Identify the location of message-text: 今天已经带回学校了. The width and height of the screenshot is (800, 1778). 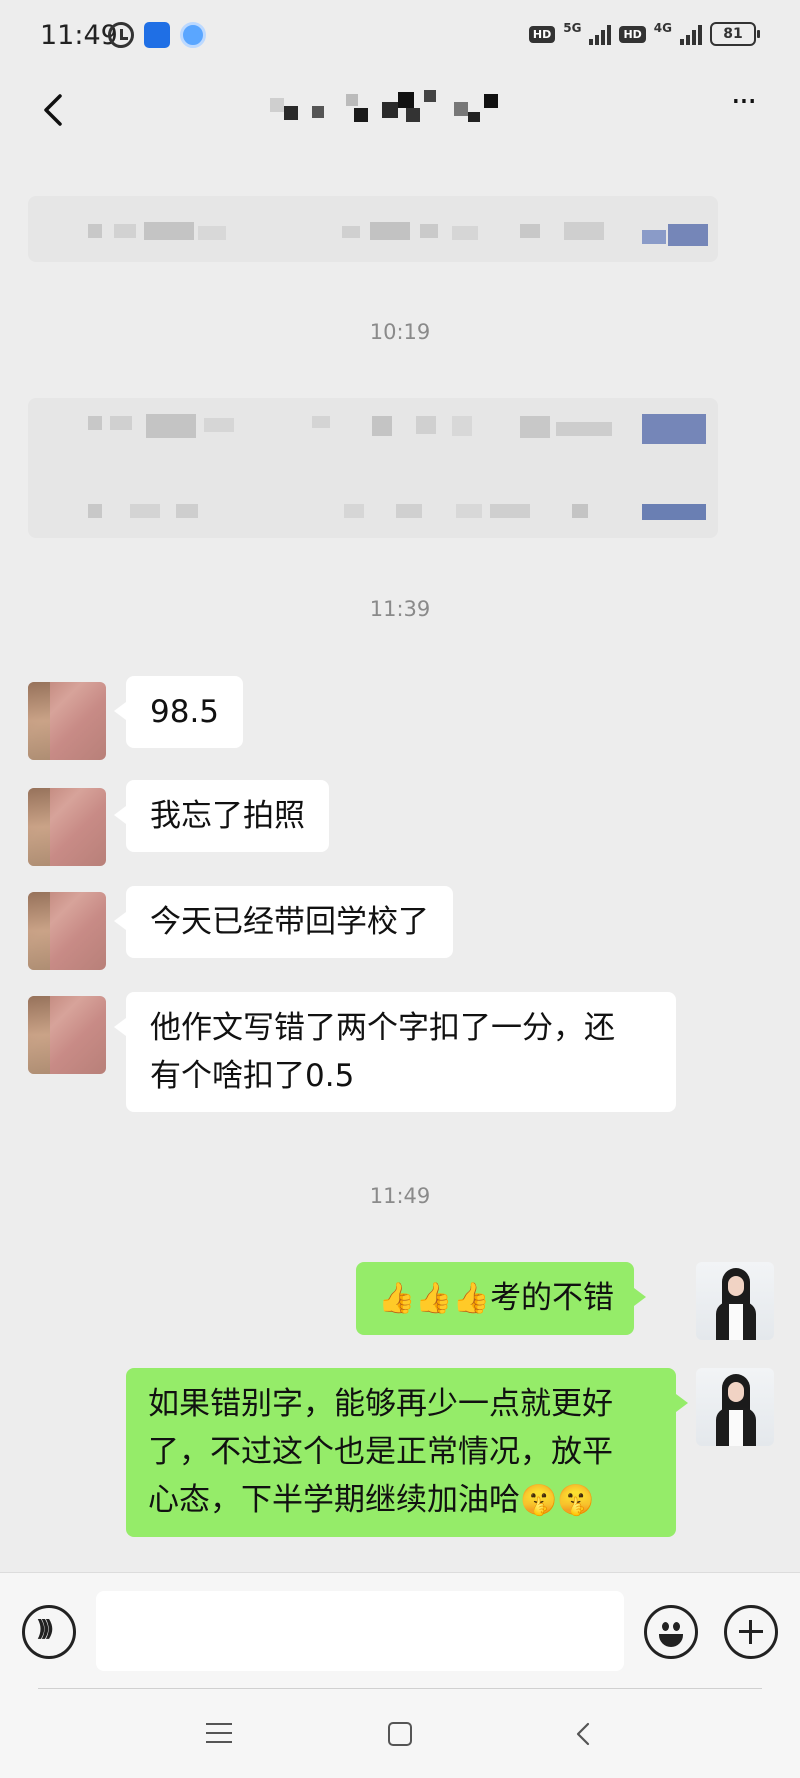
(289, 922).